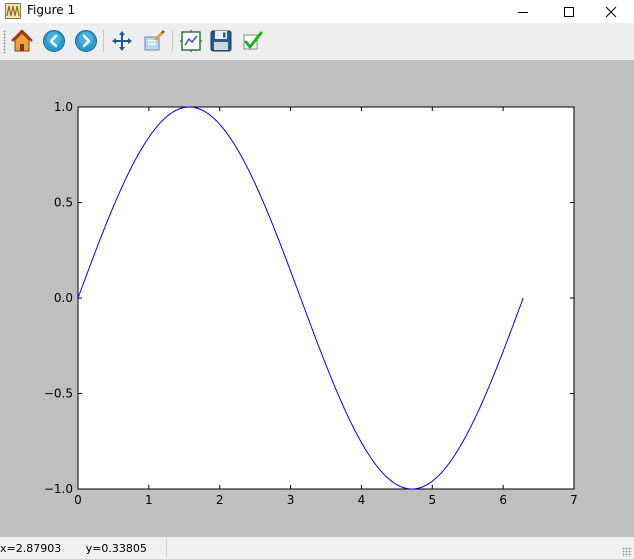  I want to click on resize-grip, so click(627, 552).